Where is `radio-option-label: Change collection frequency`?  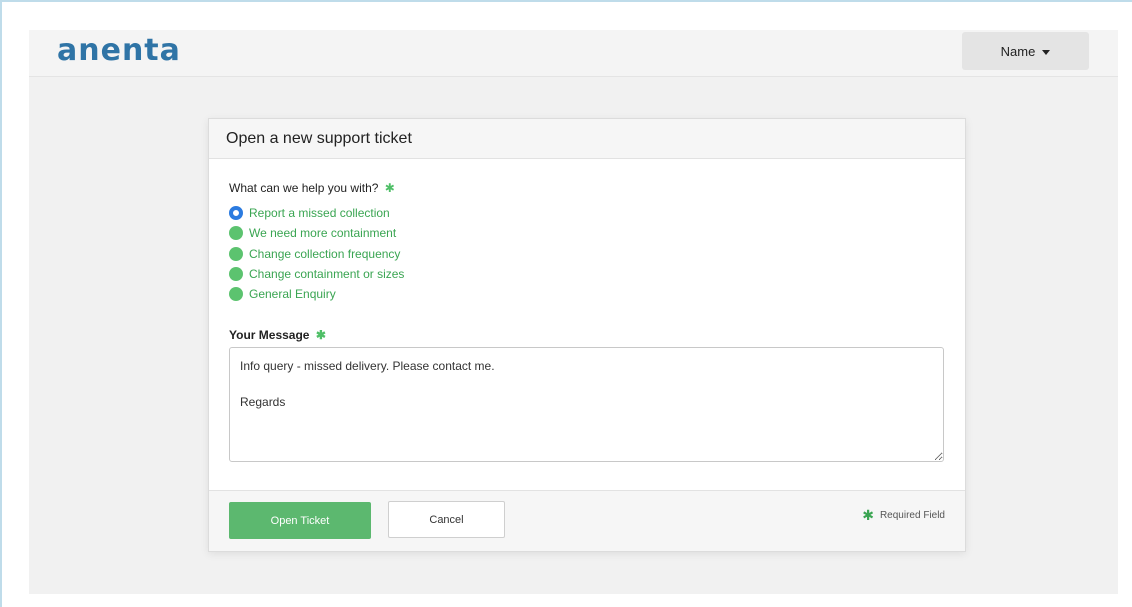
radio-option-label: Change collection frequency is located at coordinates (325, 253).